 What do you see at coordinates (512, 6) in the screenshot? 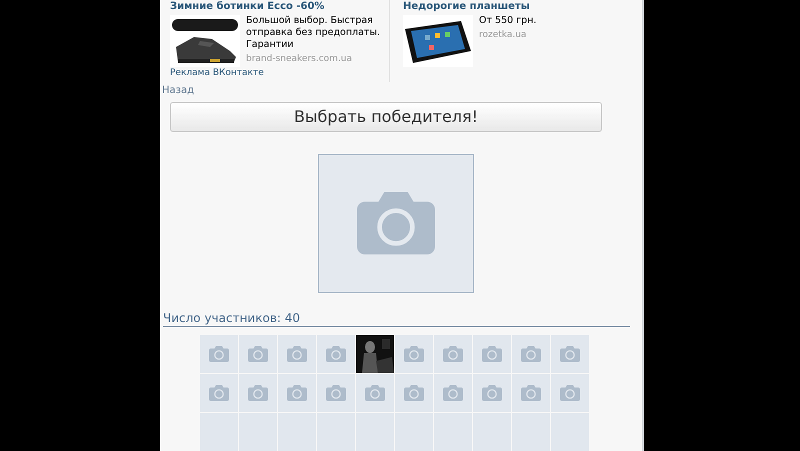
I see `ad-title: Недорогие планшеты` at bounding box center [512, 6].